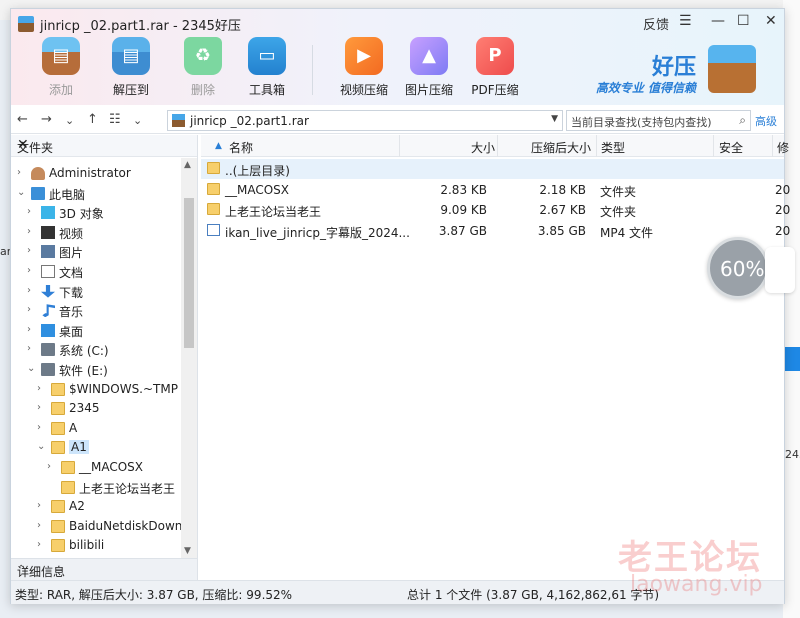 The height and width of the screenshot is (618, 800). What do you see at coordinates (766, 121) in the screenshot?
I see `advanced-search-link: 高级` at bounding box center [766, 121].